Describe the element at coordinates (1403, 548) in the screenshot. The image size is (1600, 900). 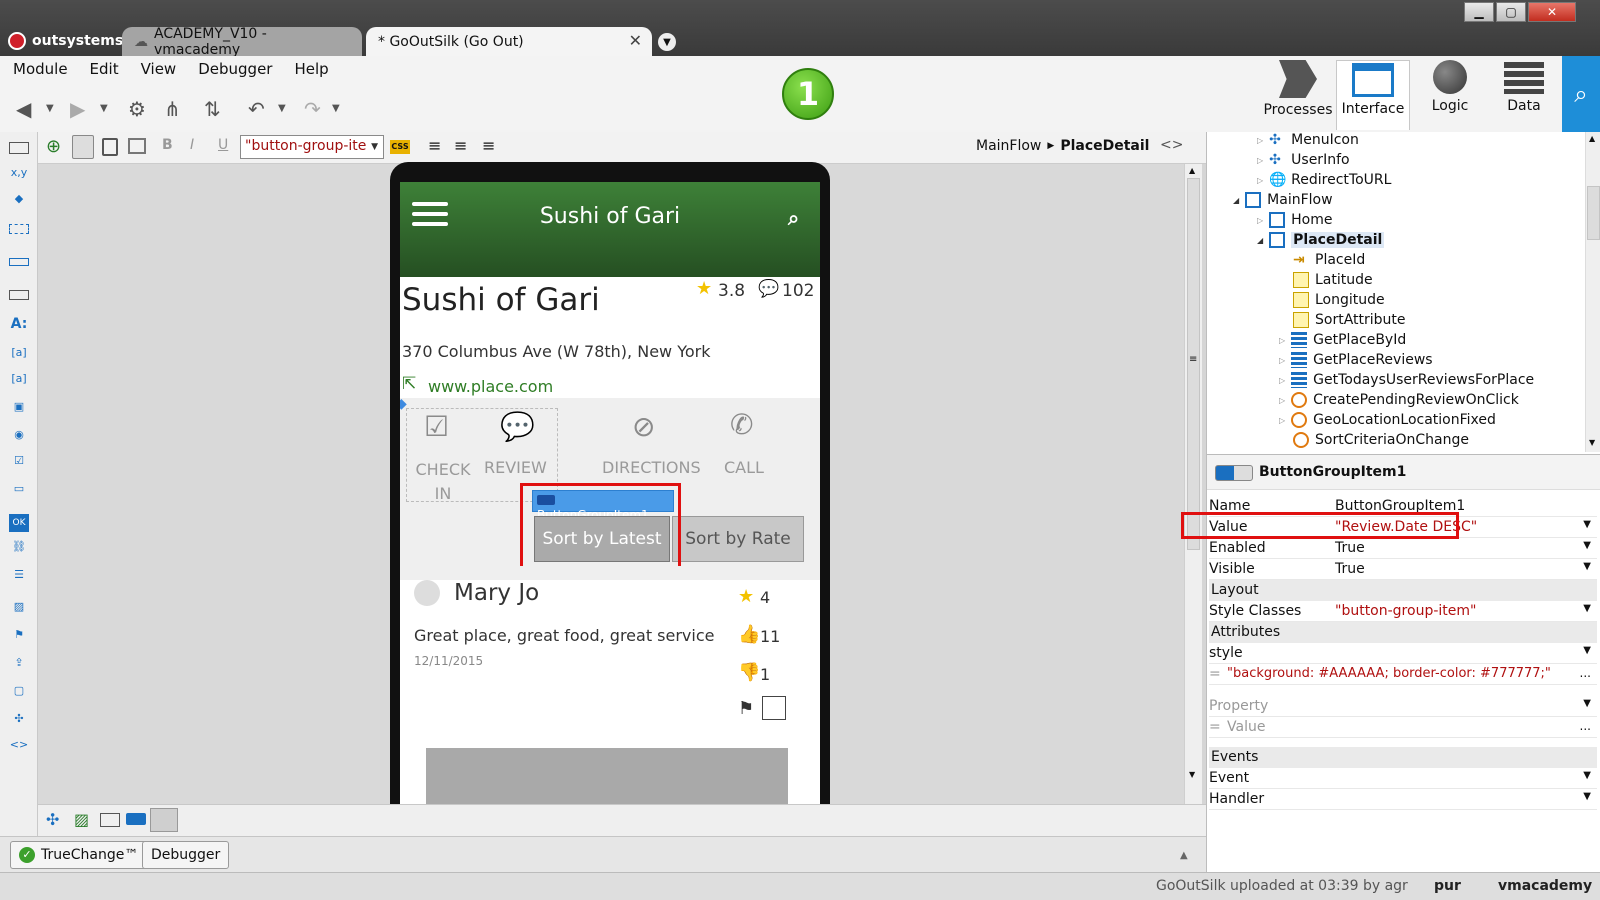
I see `prop-enabled: Enabled True ▼` at that location.